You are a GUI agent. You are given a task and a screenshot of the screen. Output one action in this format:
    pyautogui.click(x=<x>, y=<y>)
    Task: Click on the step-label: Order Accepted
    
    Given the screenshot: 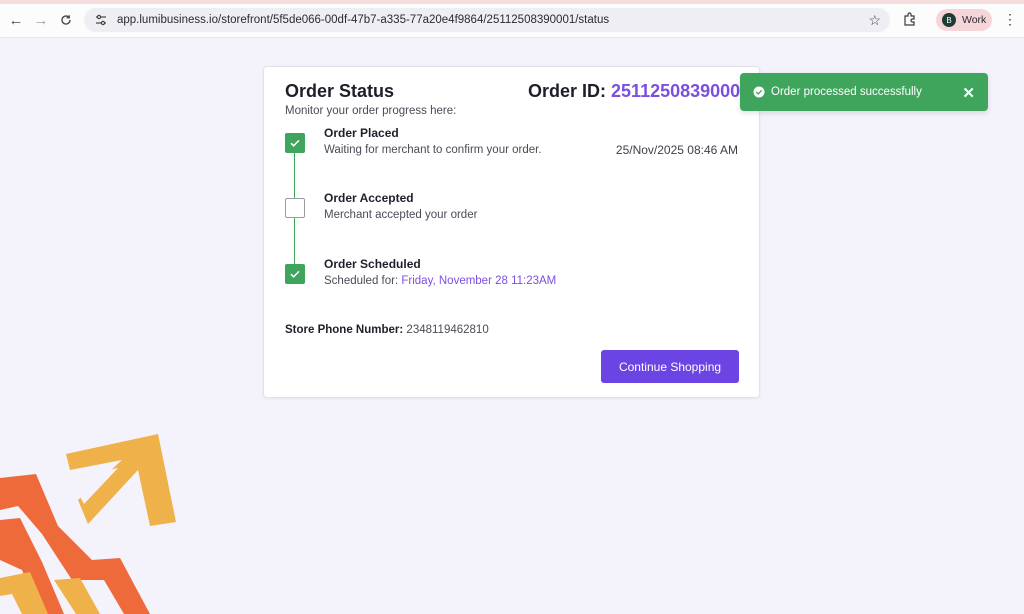 What is the action you would take?
    pyautogui.click(x=369, y=198)
    